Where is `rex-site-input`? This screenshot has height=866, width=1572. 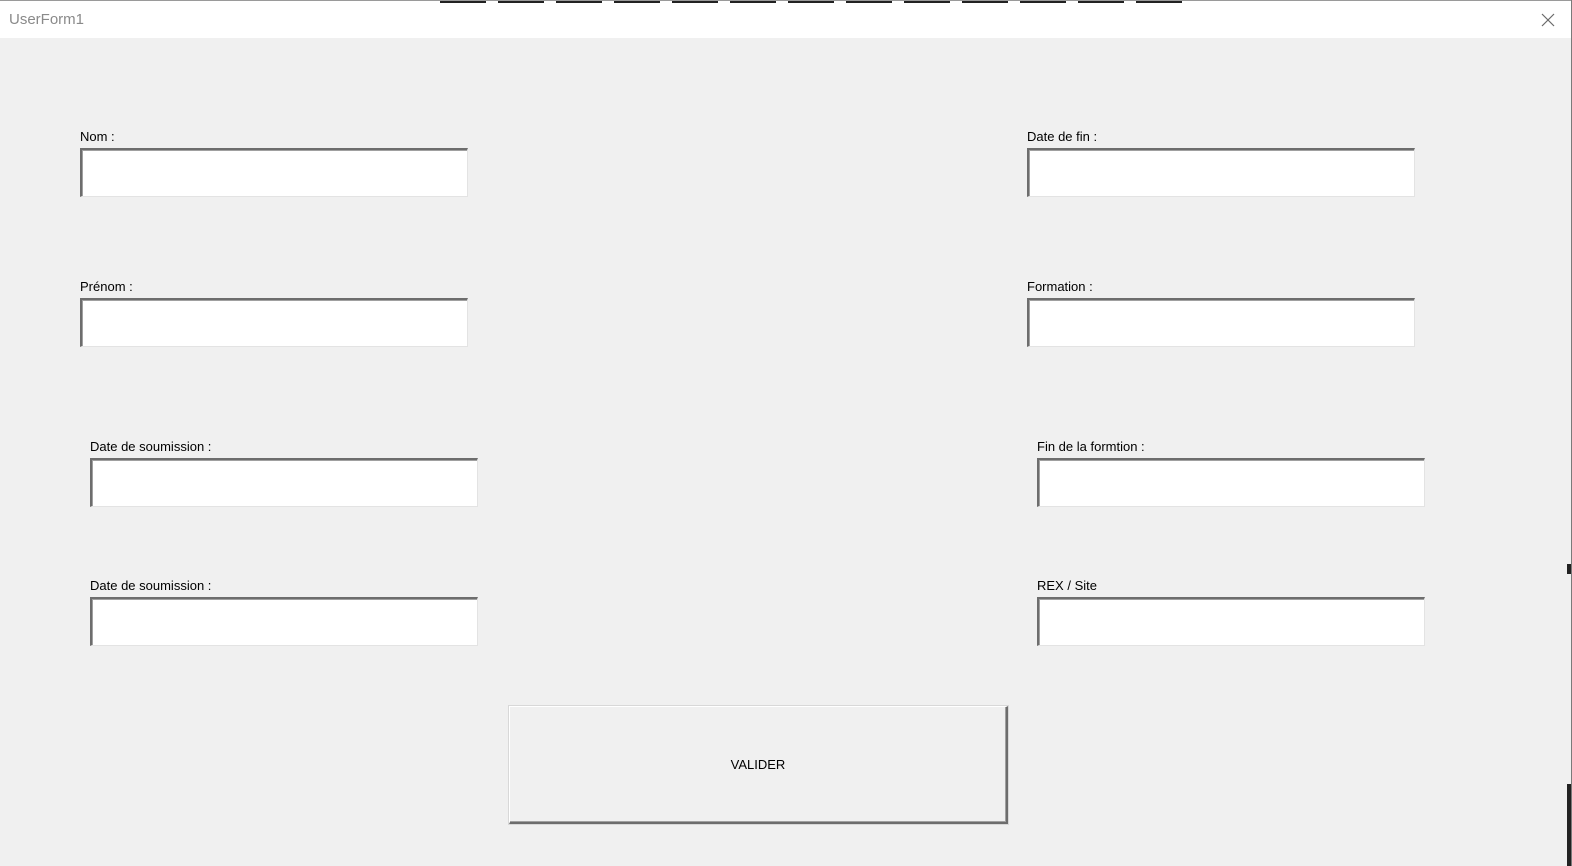 rex-site-input is located at coordinates (1231, 621).